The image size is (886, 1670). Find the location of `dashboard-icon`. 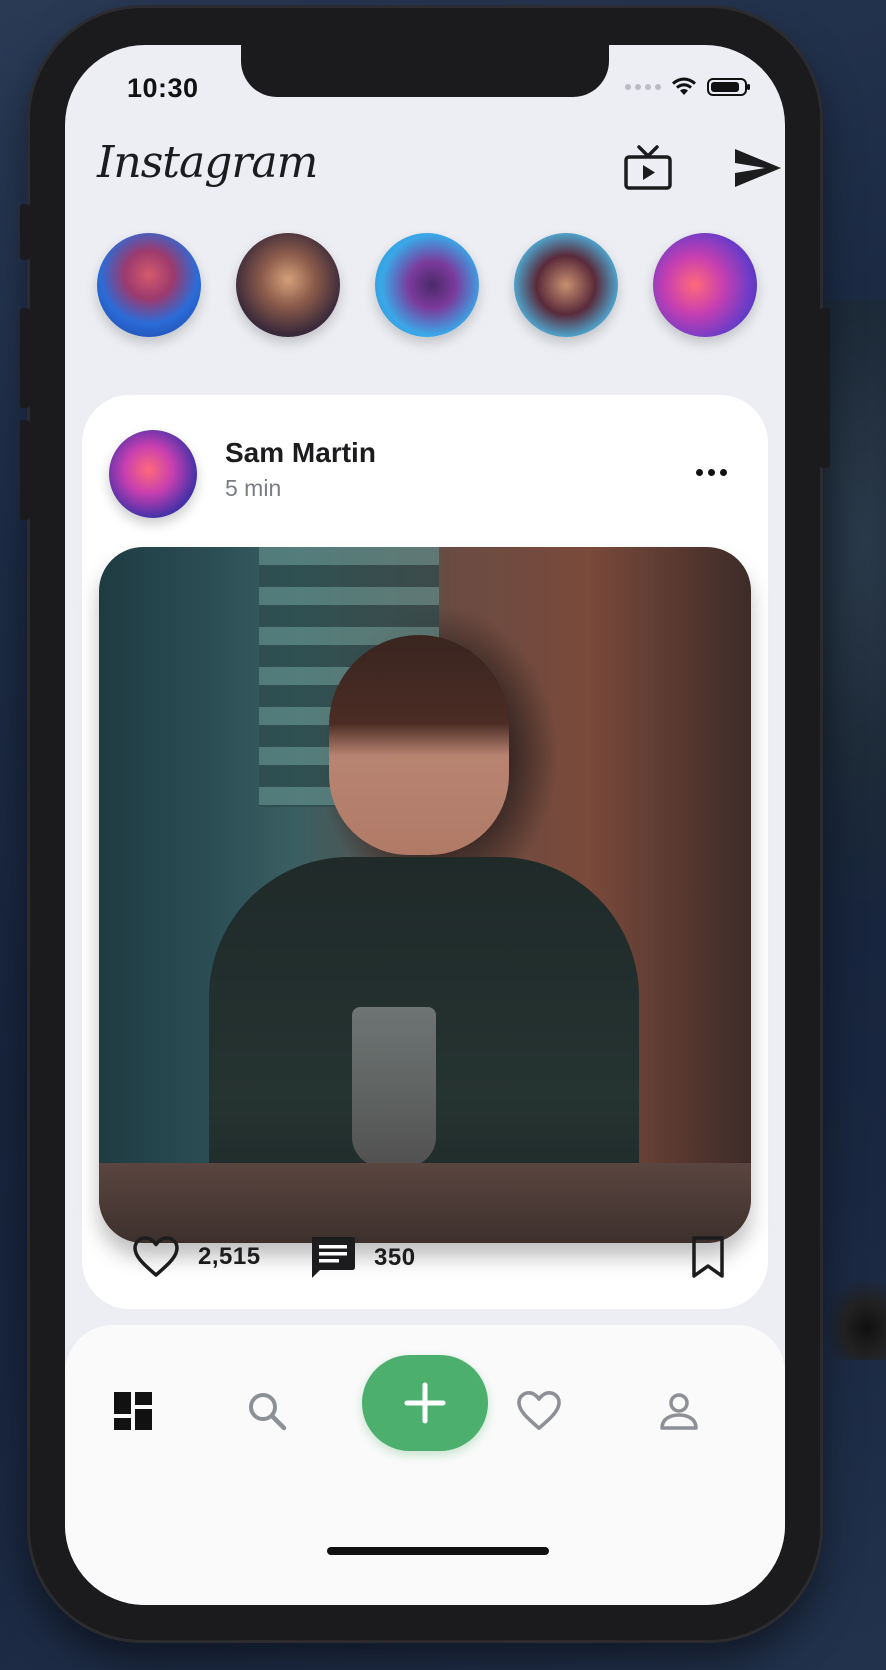

dashboard-icon is located at coordinates (133, 1411).